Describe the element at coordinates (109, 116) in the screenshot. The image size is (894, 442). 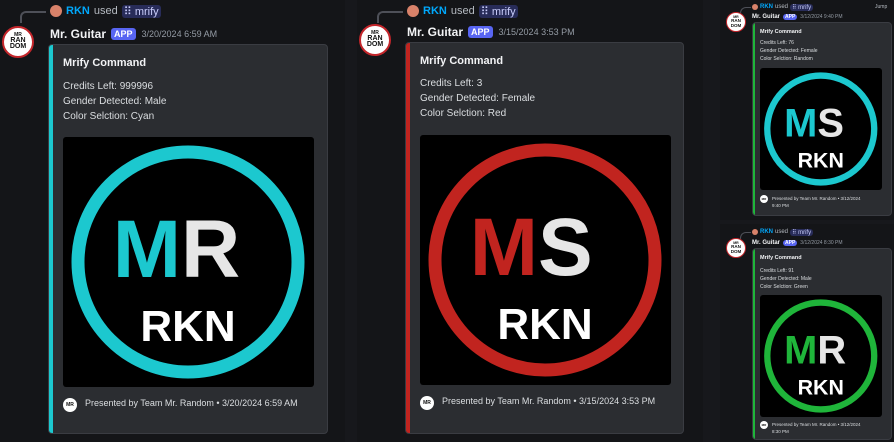
I see `color-field: Color Selction: Cyan` at that location.